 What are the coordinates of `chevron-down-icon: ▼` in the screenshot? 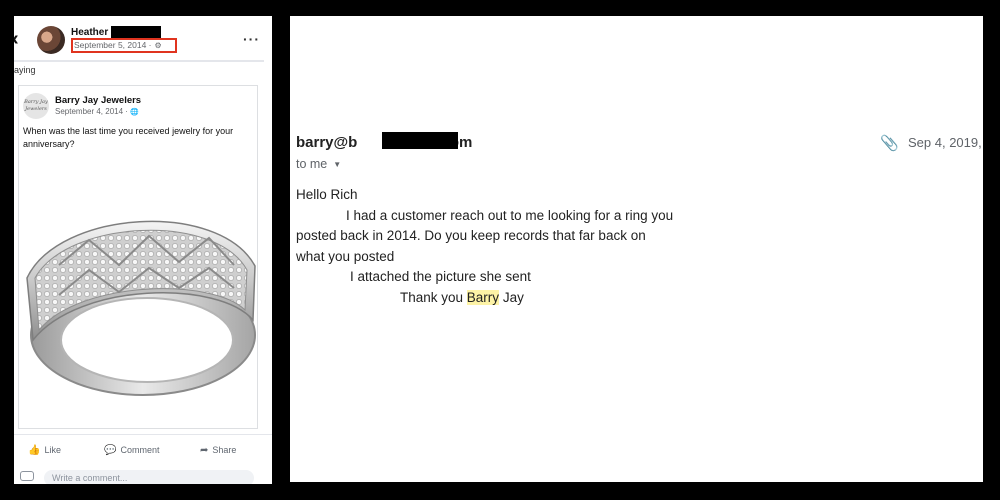 It's located at (337, 165).